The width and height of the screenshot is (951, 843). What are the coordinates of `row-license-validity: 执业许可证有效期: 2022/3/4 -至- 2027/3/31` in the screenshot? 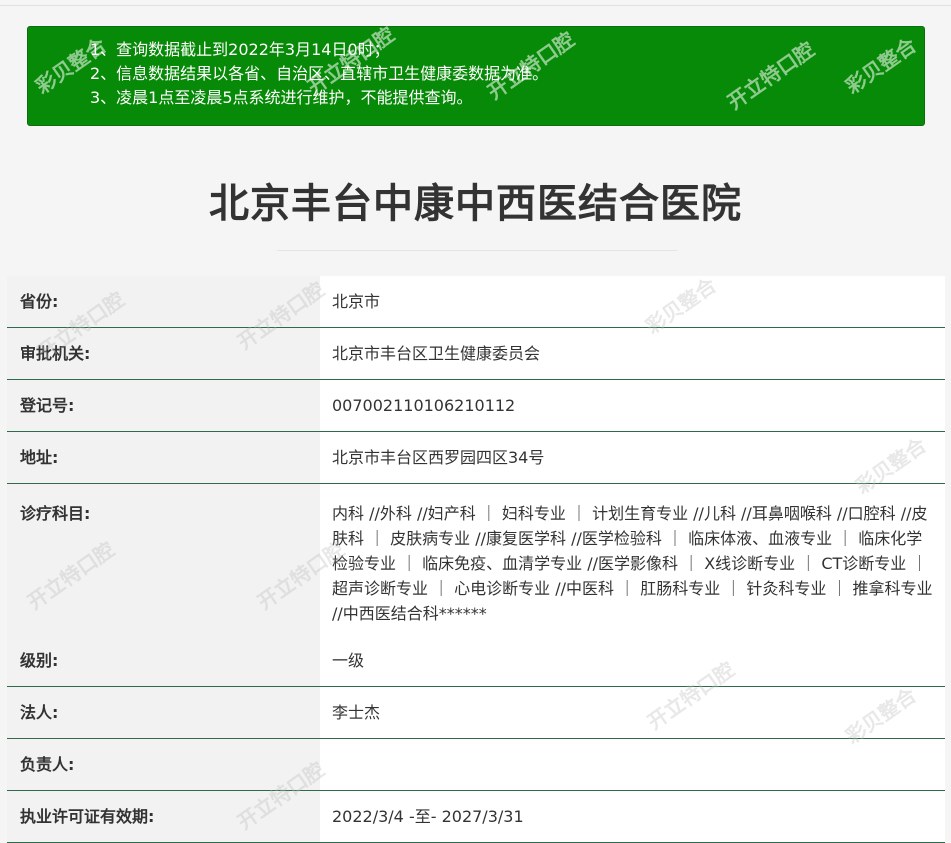 It's located at (476, 817).